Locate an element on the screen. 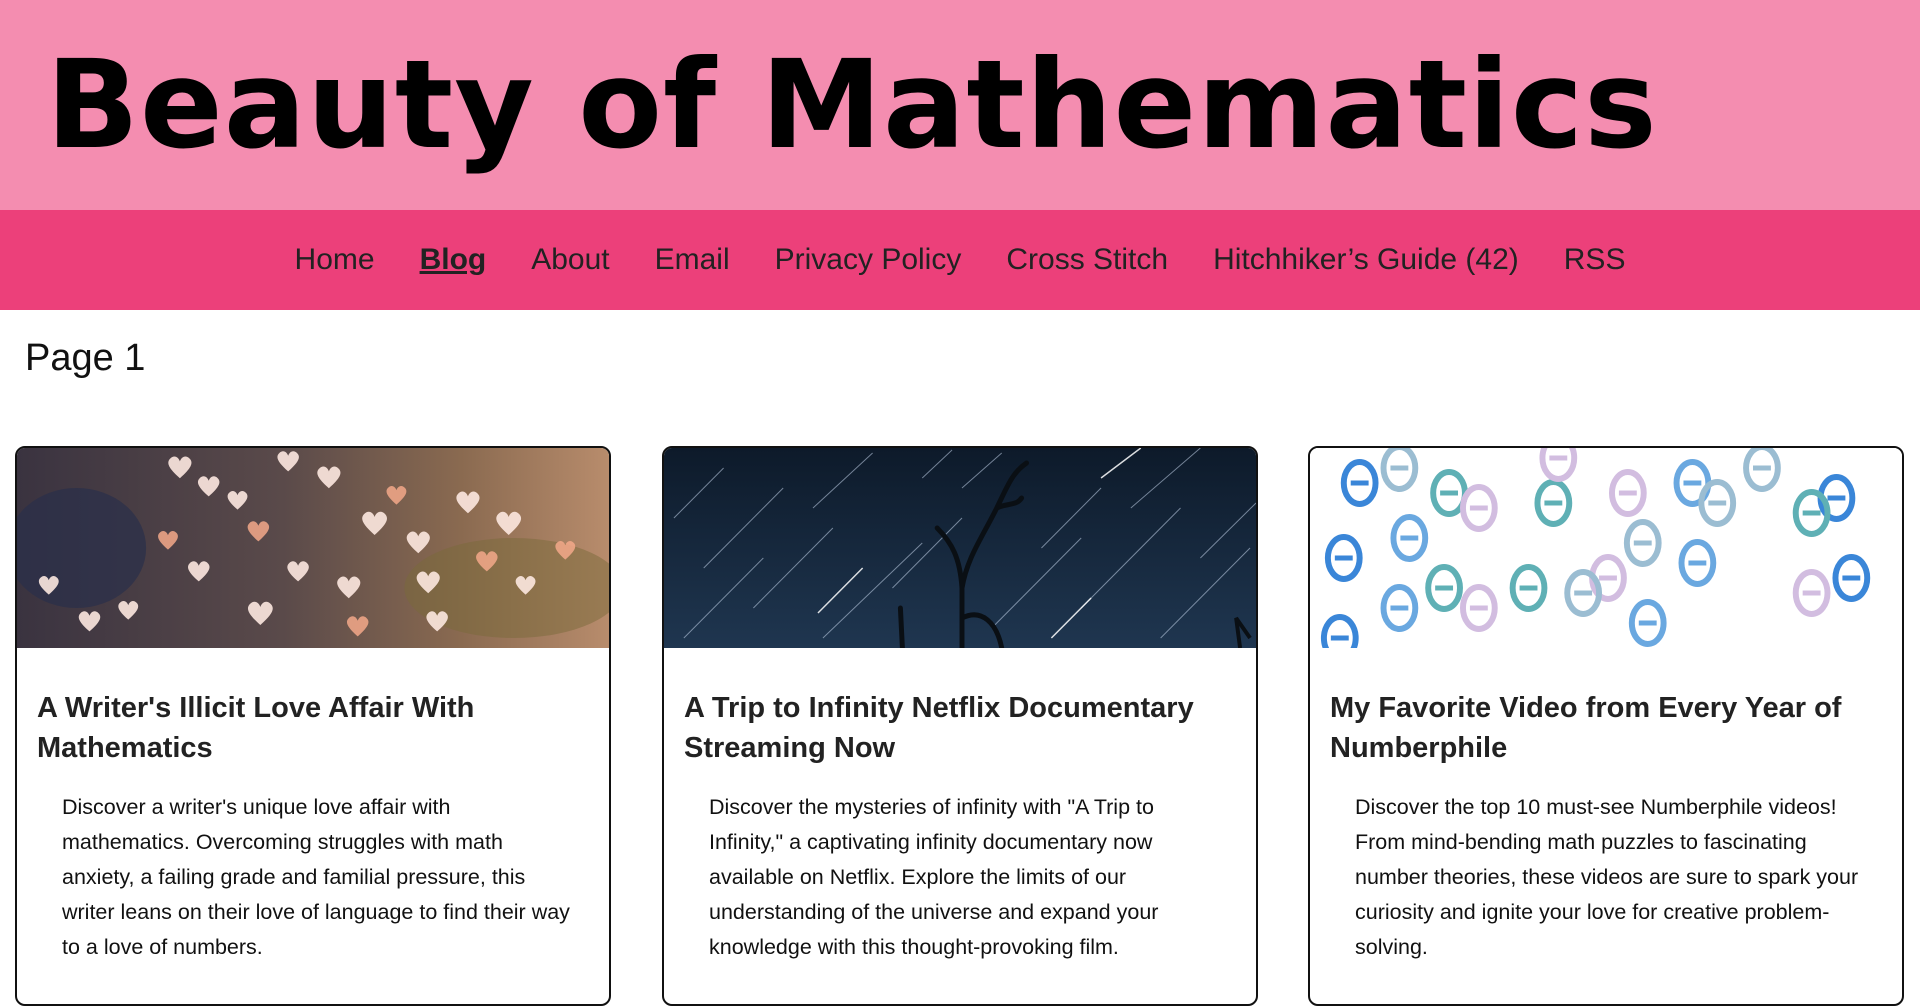 The height and width of the screenshot is (1006, 1920). nav-blog: Blog is located at coordinates (453, 260).